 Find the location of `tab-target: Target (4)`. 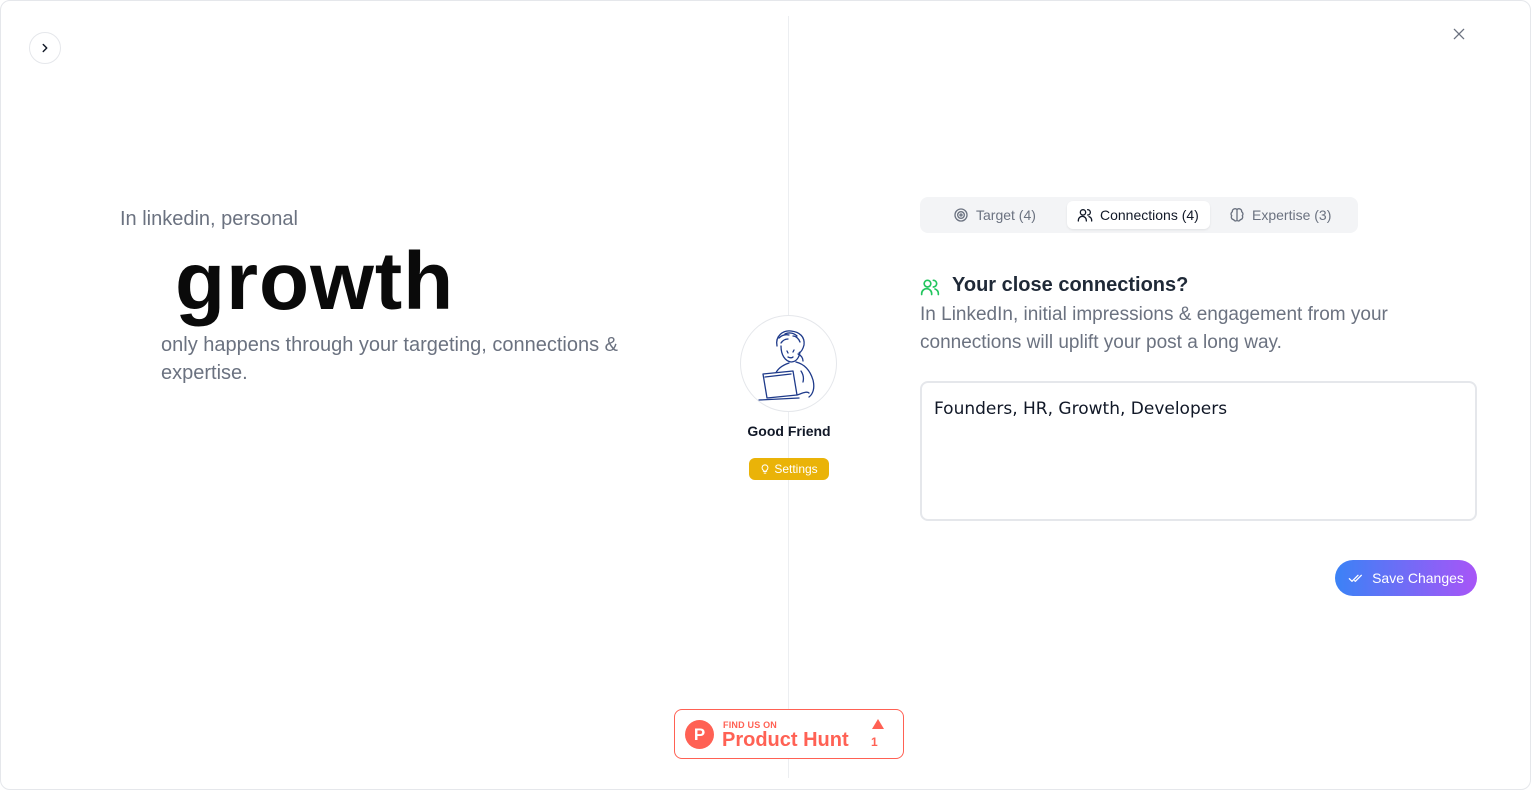

tab-target: Target (4) is located at coordinates (1007, 215).